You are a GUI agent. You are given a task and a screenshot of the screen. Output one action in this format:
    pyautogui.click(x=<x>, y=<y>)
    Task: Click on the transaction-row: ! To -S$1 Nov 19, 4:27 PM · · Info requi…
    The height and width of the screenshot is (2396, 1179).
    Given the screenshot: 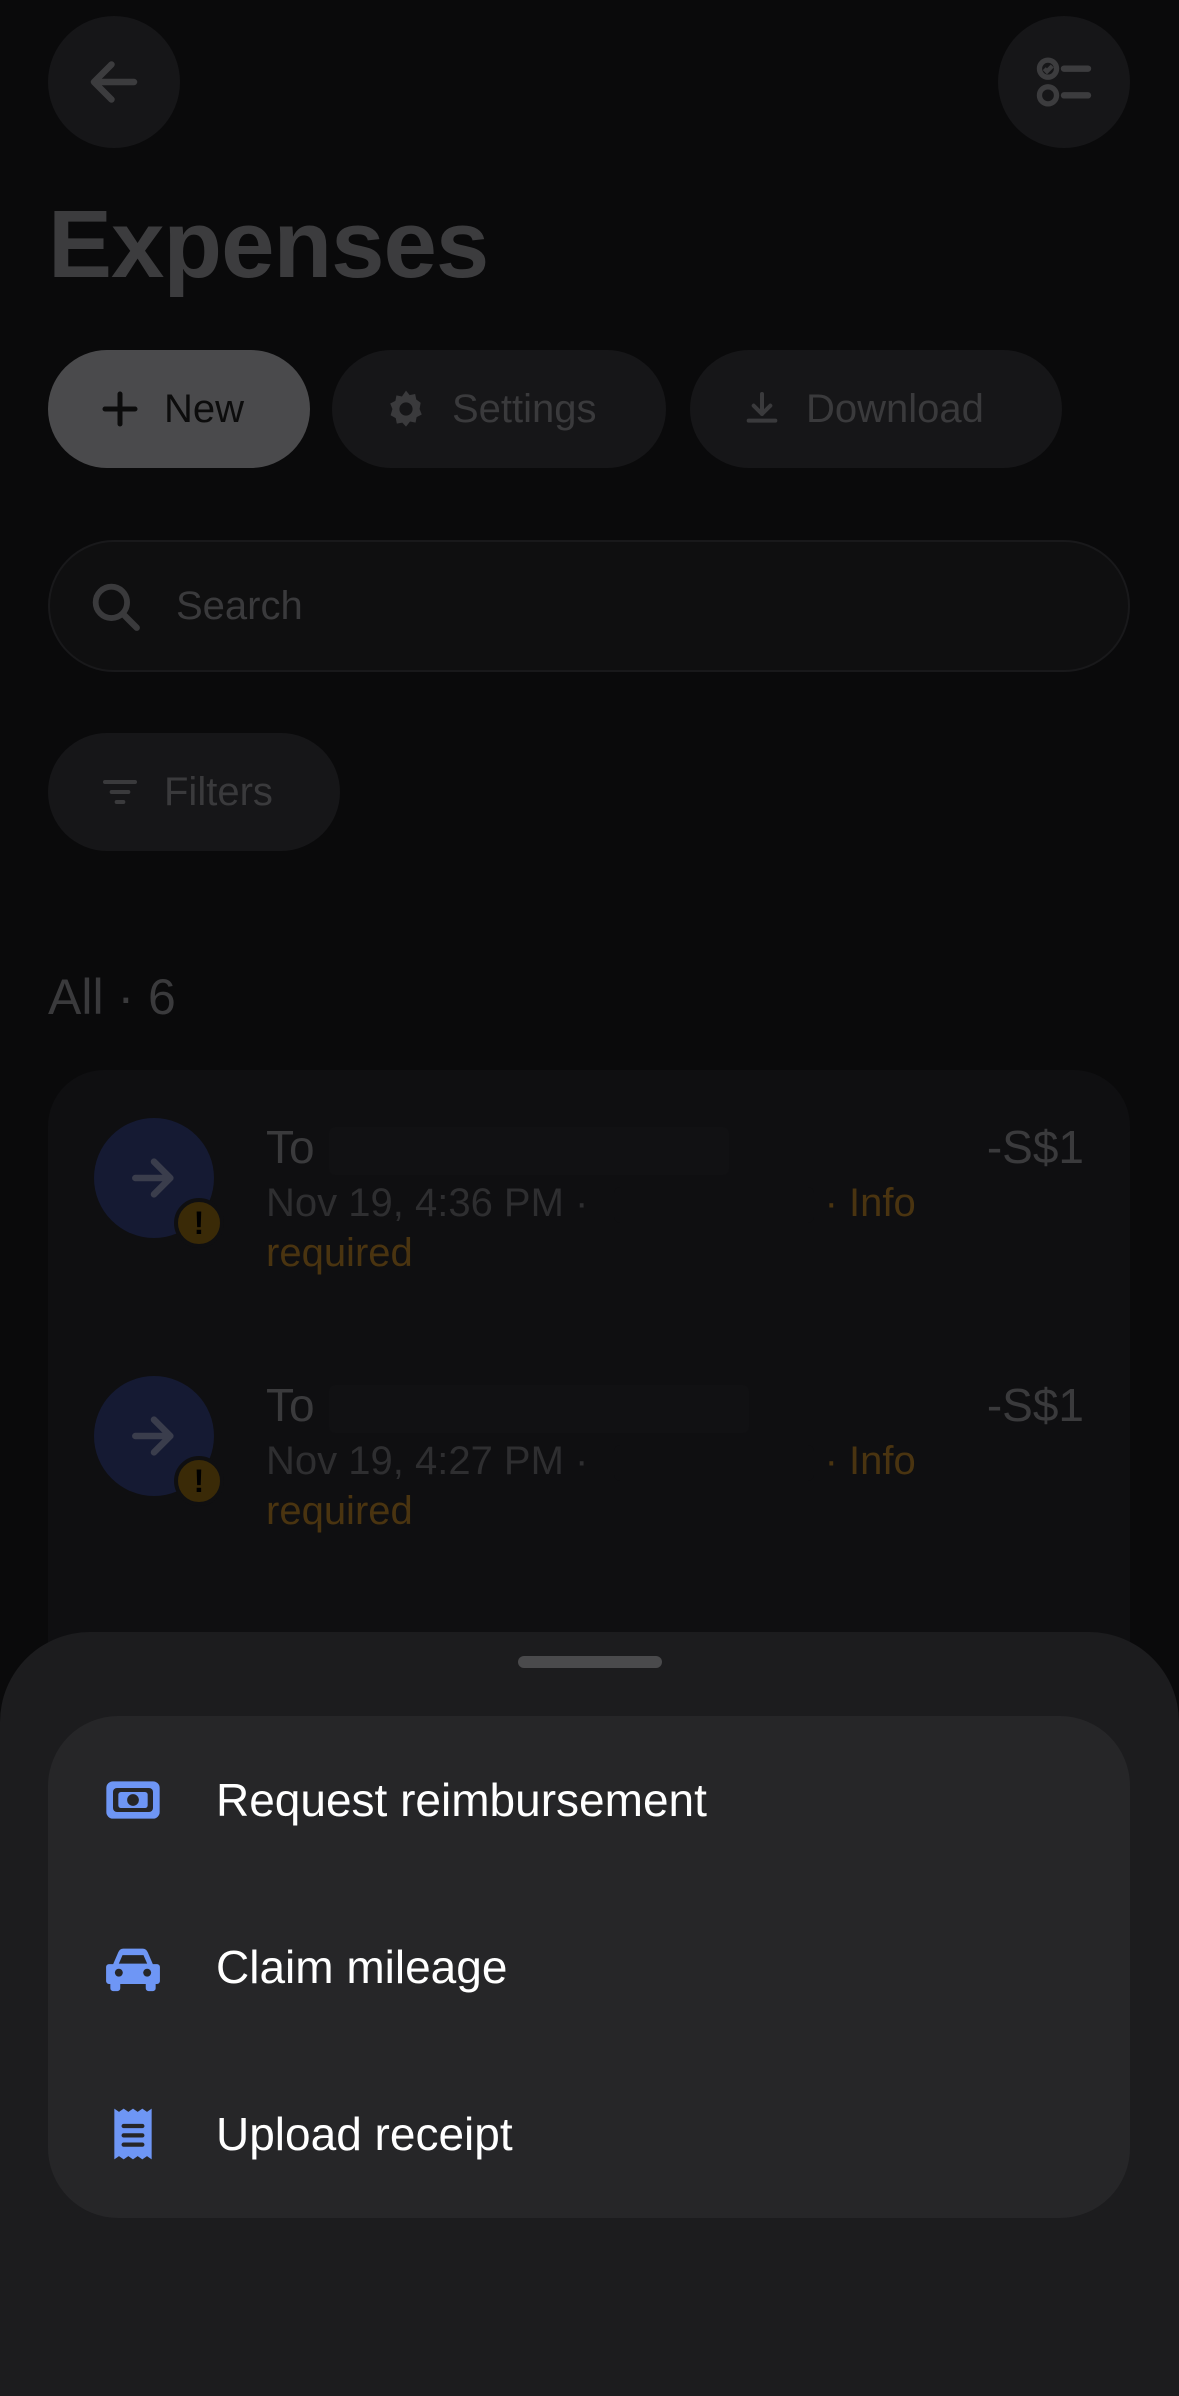 What is the action you would take?
    pyautogui.click(x=589, y=1430)
    